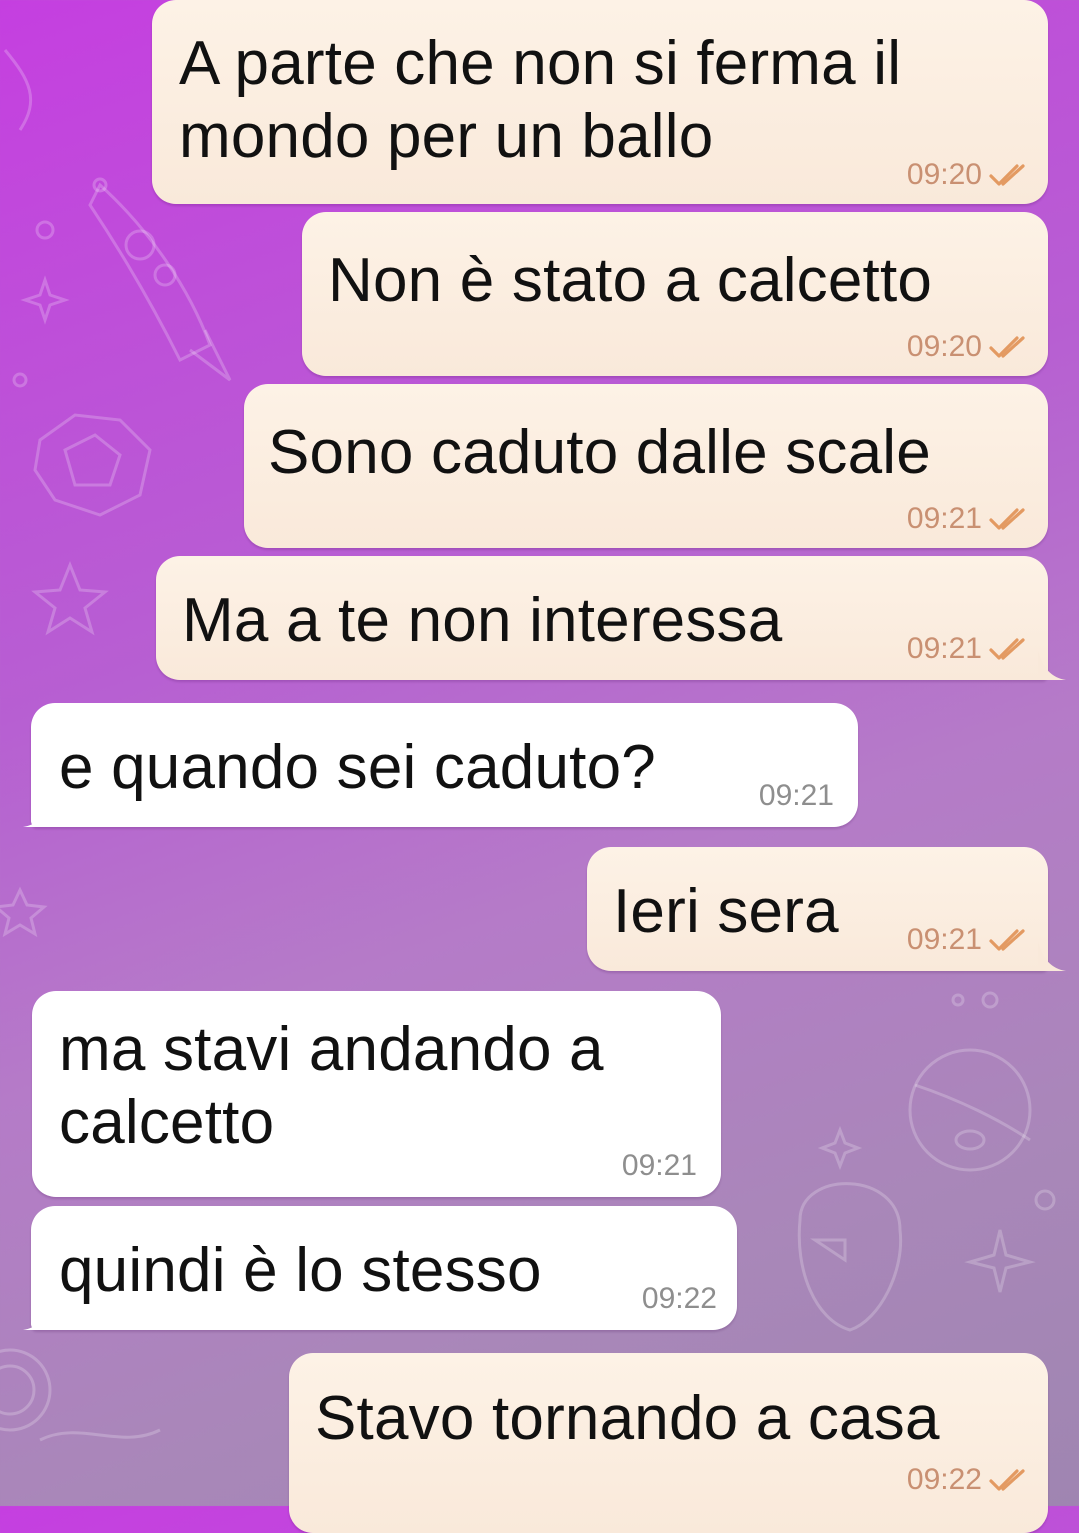 This screenshot has width=1079, height=1533. What do you see at coordinates (482, 620) in the screenshot?
I see `message-text: Ma a te non interessa` at bounding box center [482, 620].